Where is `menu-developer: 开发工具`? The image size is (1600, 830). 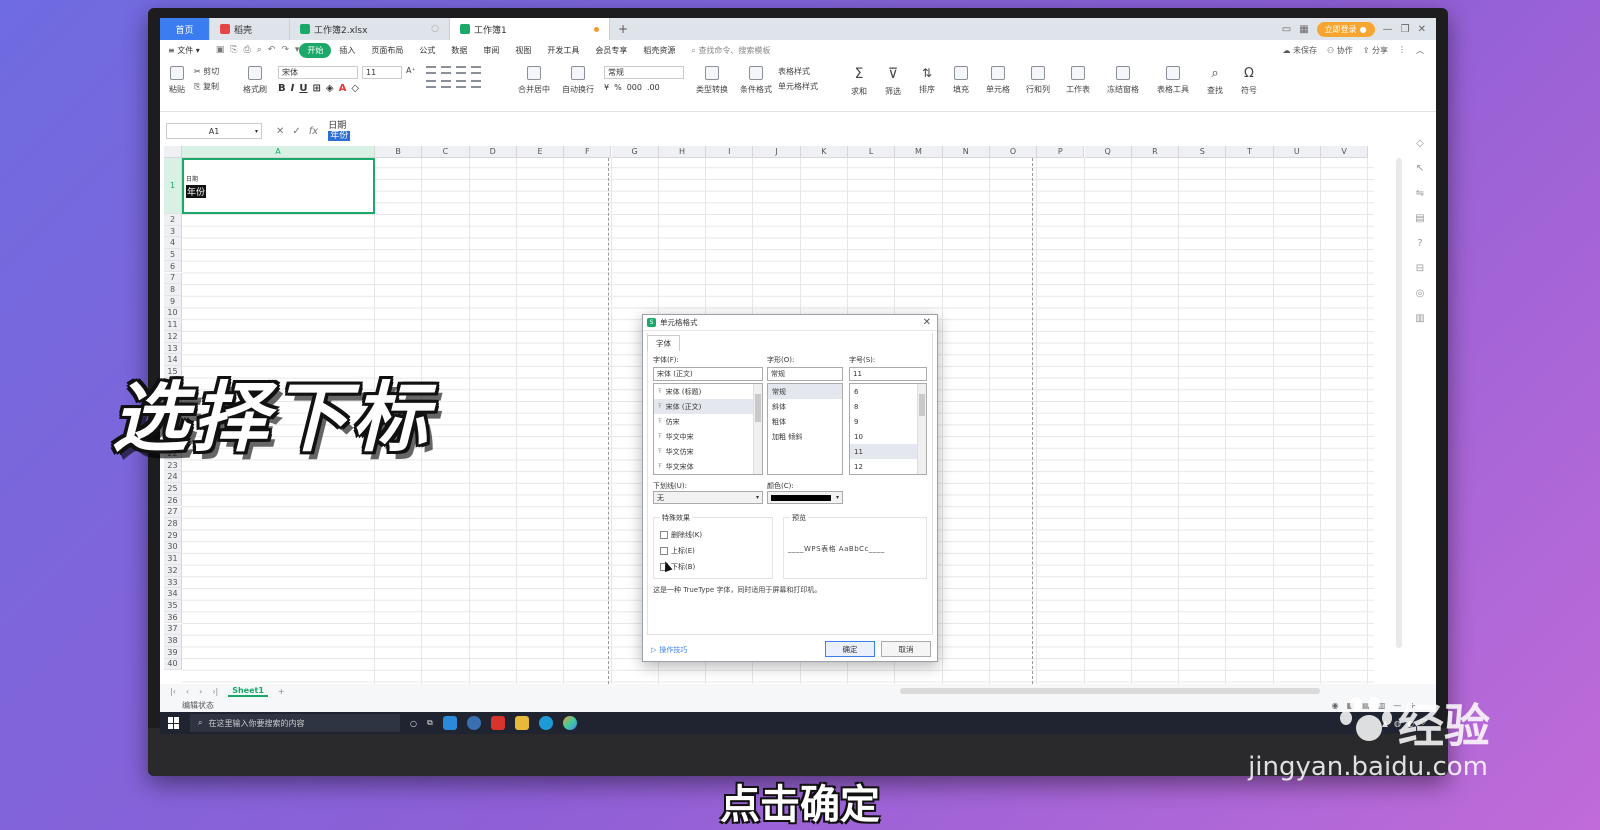
menu-developer: 开发工具 is located at coordinates (563, 50).